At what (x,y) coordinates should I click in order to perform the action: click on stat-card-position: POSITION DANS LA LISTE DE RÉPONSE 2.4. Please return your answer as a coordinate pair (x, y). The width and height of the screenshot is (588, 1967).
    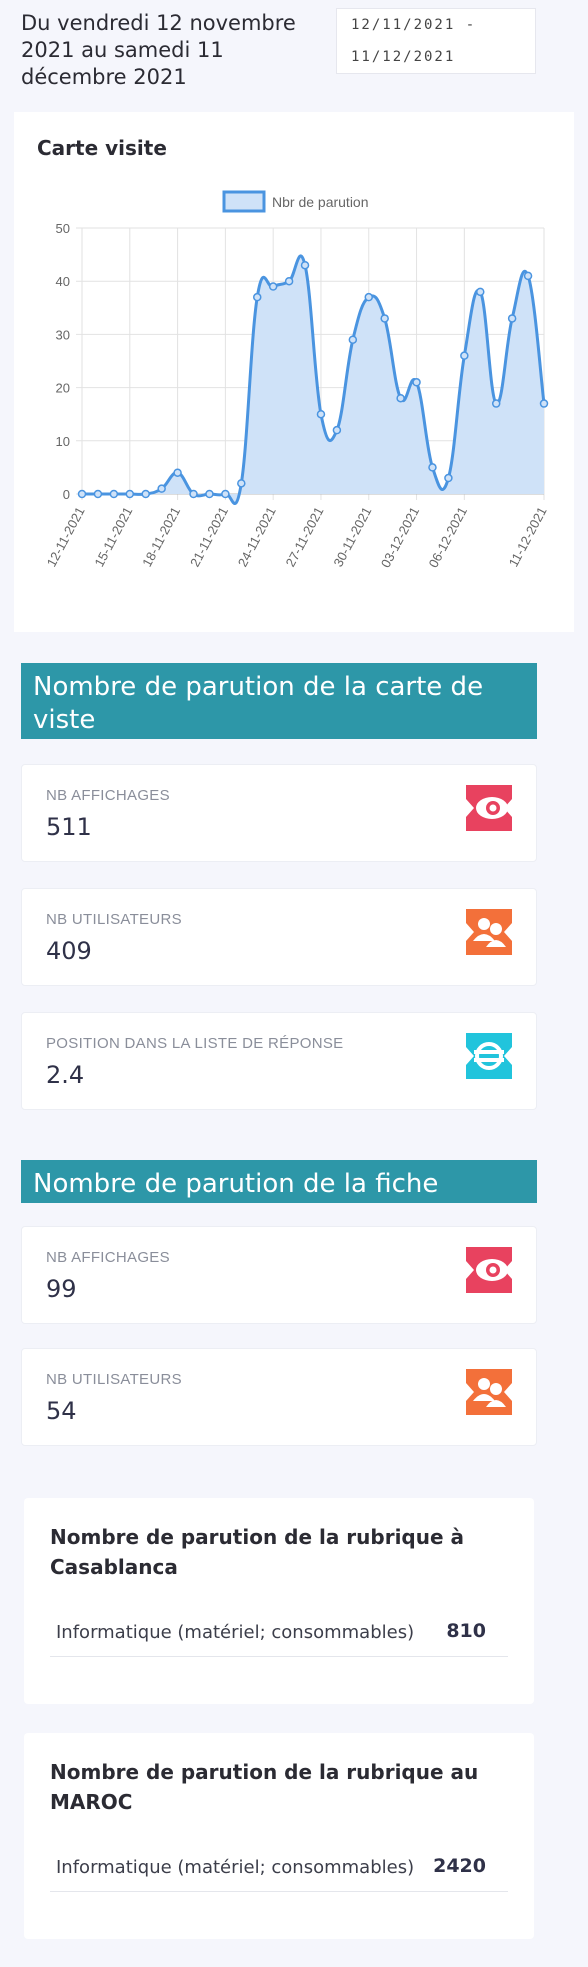
    Looking at the image, I should click on (279, 1061).